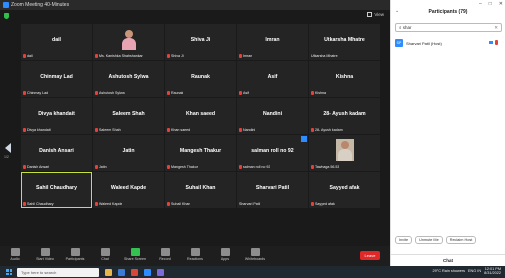 This screenshot has width=505, height=278. Describe the element at coordinates (121, 272) in the screenshot. I see `edge-icon` at that location.